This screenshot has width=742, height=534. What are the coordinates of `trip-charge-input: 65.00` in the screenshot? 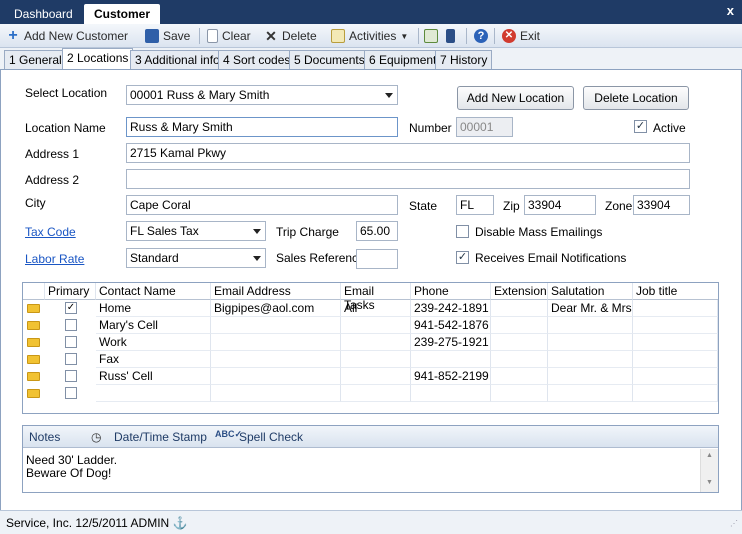 It's located at (377, 231).